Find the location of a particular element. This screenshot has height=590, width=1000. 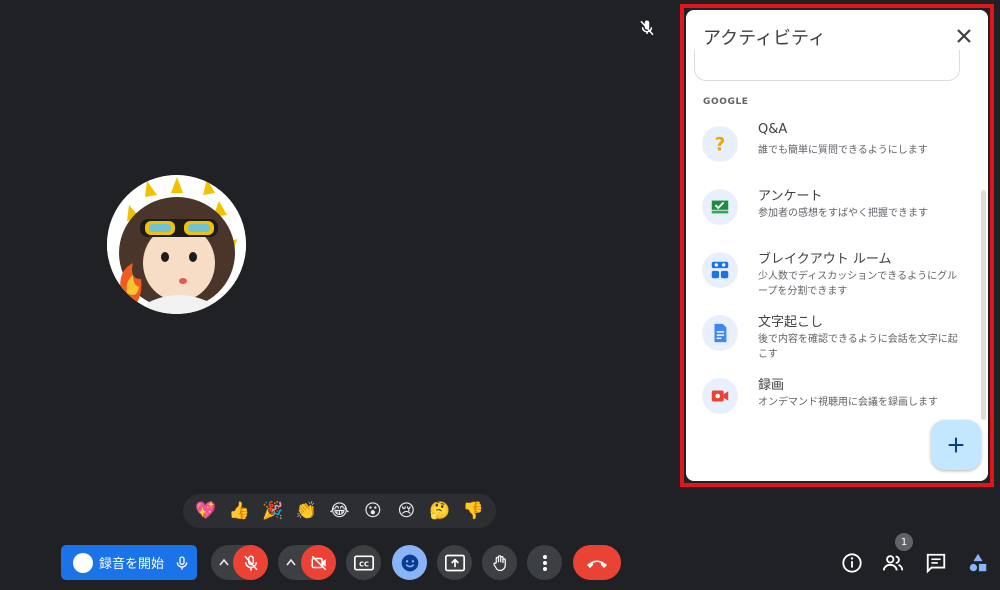

transcript-icon is located at coordinates (720, 333).